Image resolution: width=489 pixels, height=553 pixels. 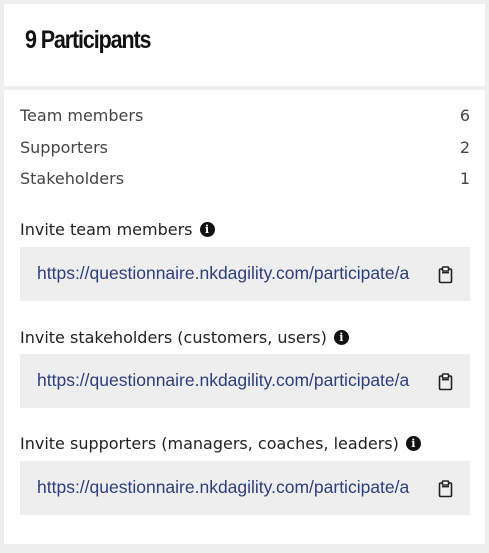 I want to click on invite-label-text: Invite team members, so click(x=106, y=229).